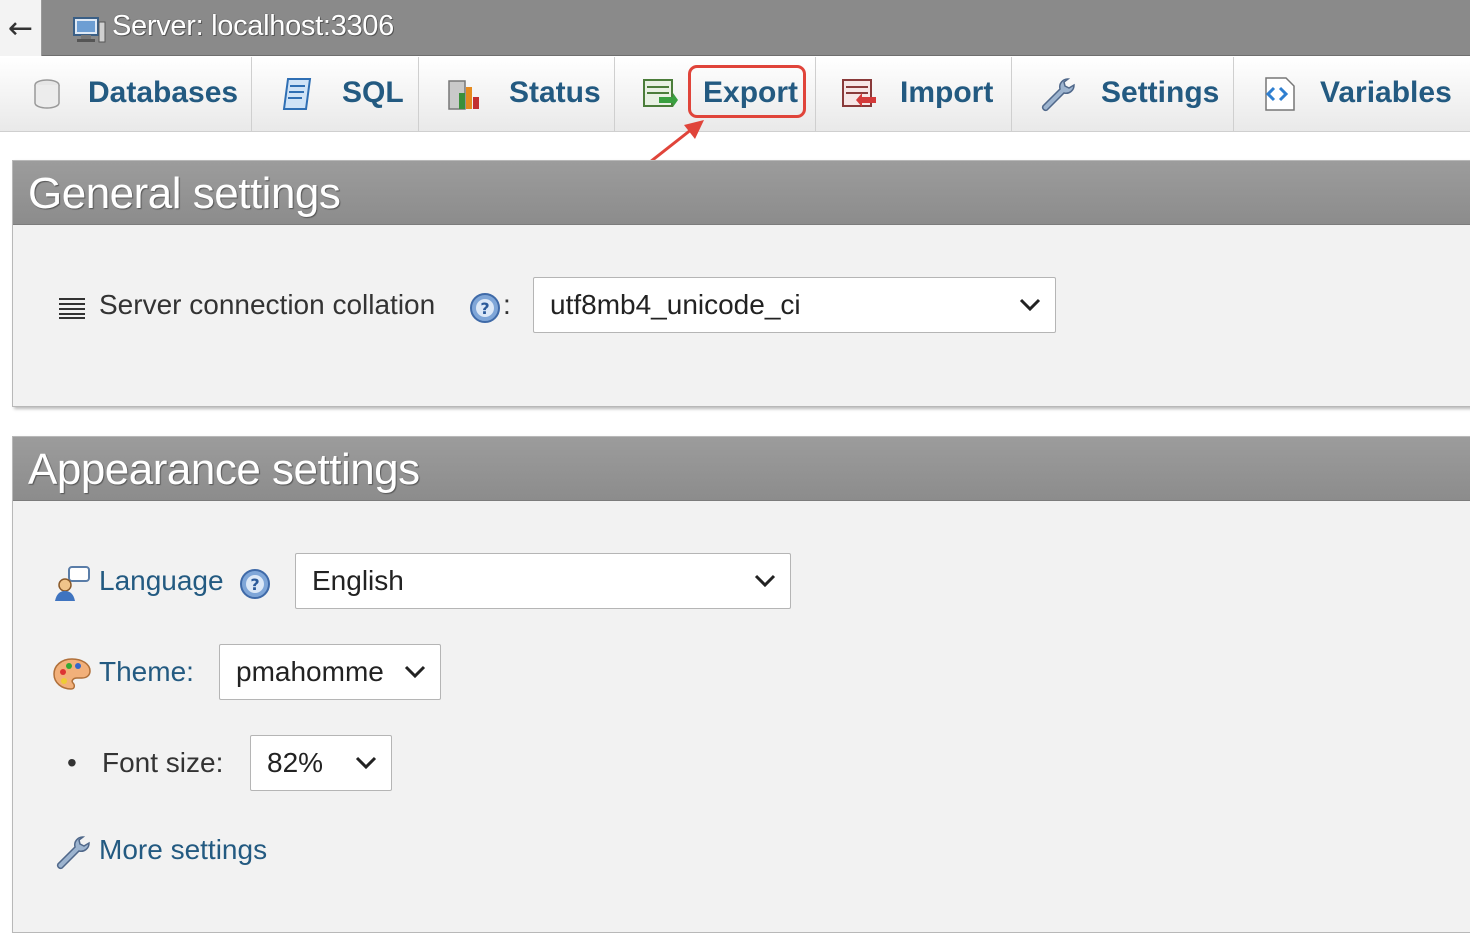 The height and width of the screenshot is (933, 1470). I want to click on tab-status: Status, so click(517, 94).